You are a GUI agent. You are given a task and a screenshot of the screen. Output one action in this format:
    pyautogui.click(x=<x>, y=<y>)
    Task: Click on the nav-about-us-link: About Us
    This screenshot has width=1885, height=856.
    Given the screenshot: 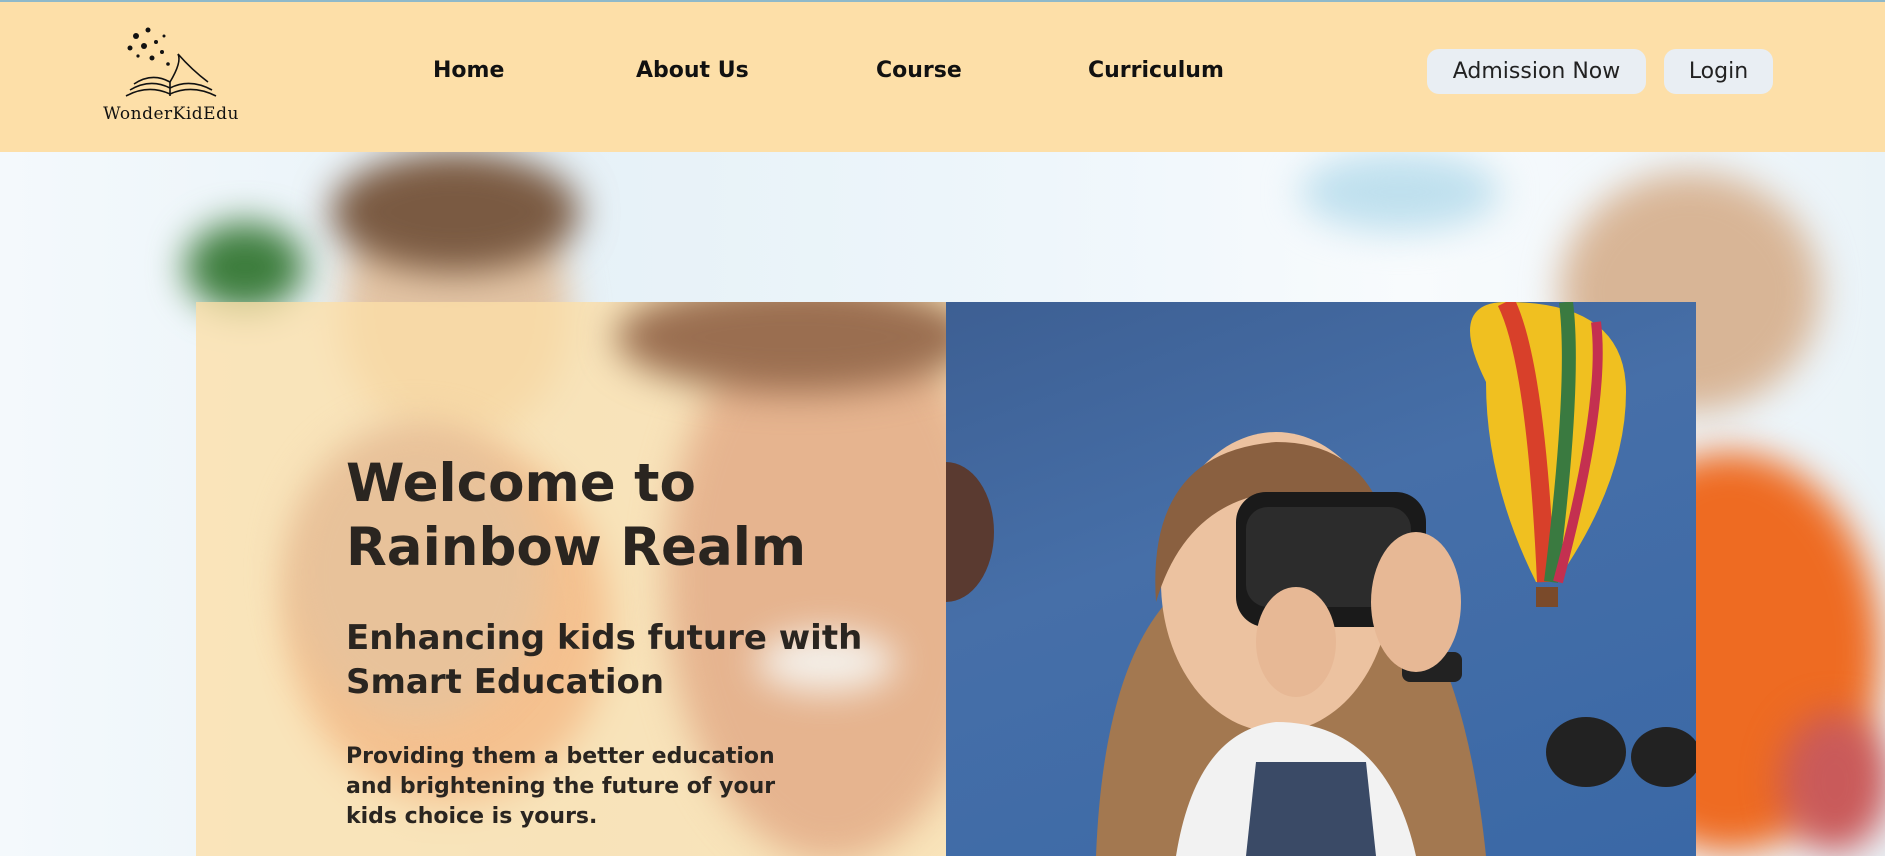 What is the action you would take?
    pyautogui.click(x=692, y=70)
    